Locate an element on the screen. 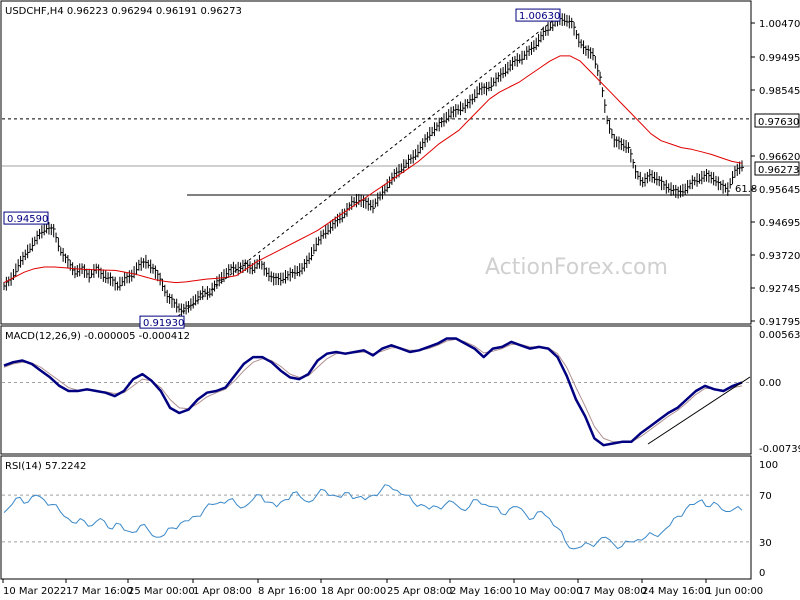 The image size is (800, 600). rsi-ytick-label: 0 is located at coordinates (762, 573).